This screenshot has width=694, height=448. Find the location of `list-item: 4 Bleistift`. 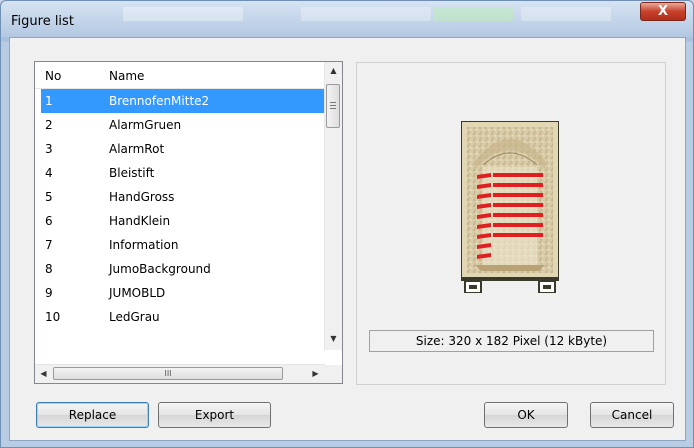

list-item: 4 Bleistift is located at coordinates (180, 173).